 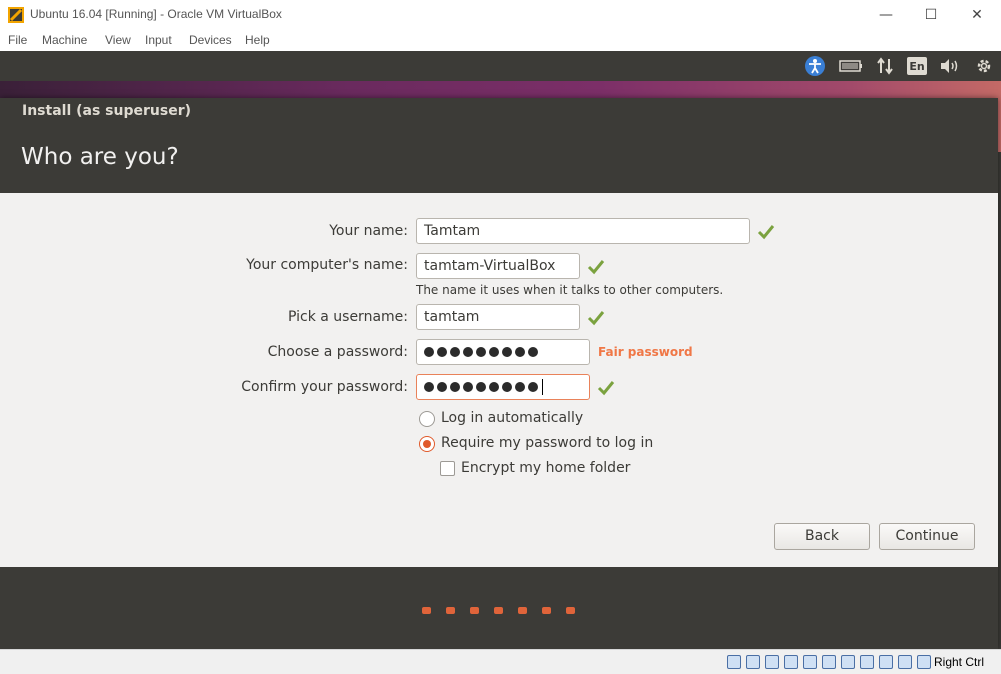 I want to click on close-button: ✕, so click(x=977, y=15).